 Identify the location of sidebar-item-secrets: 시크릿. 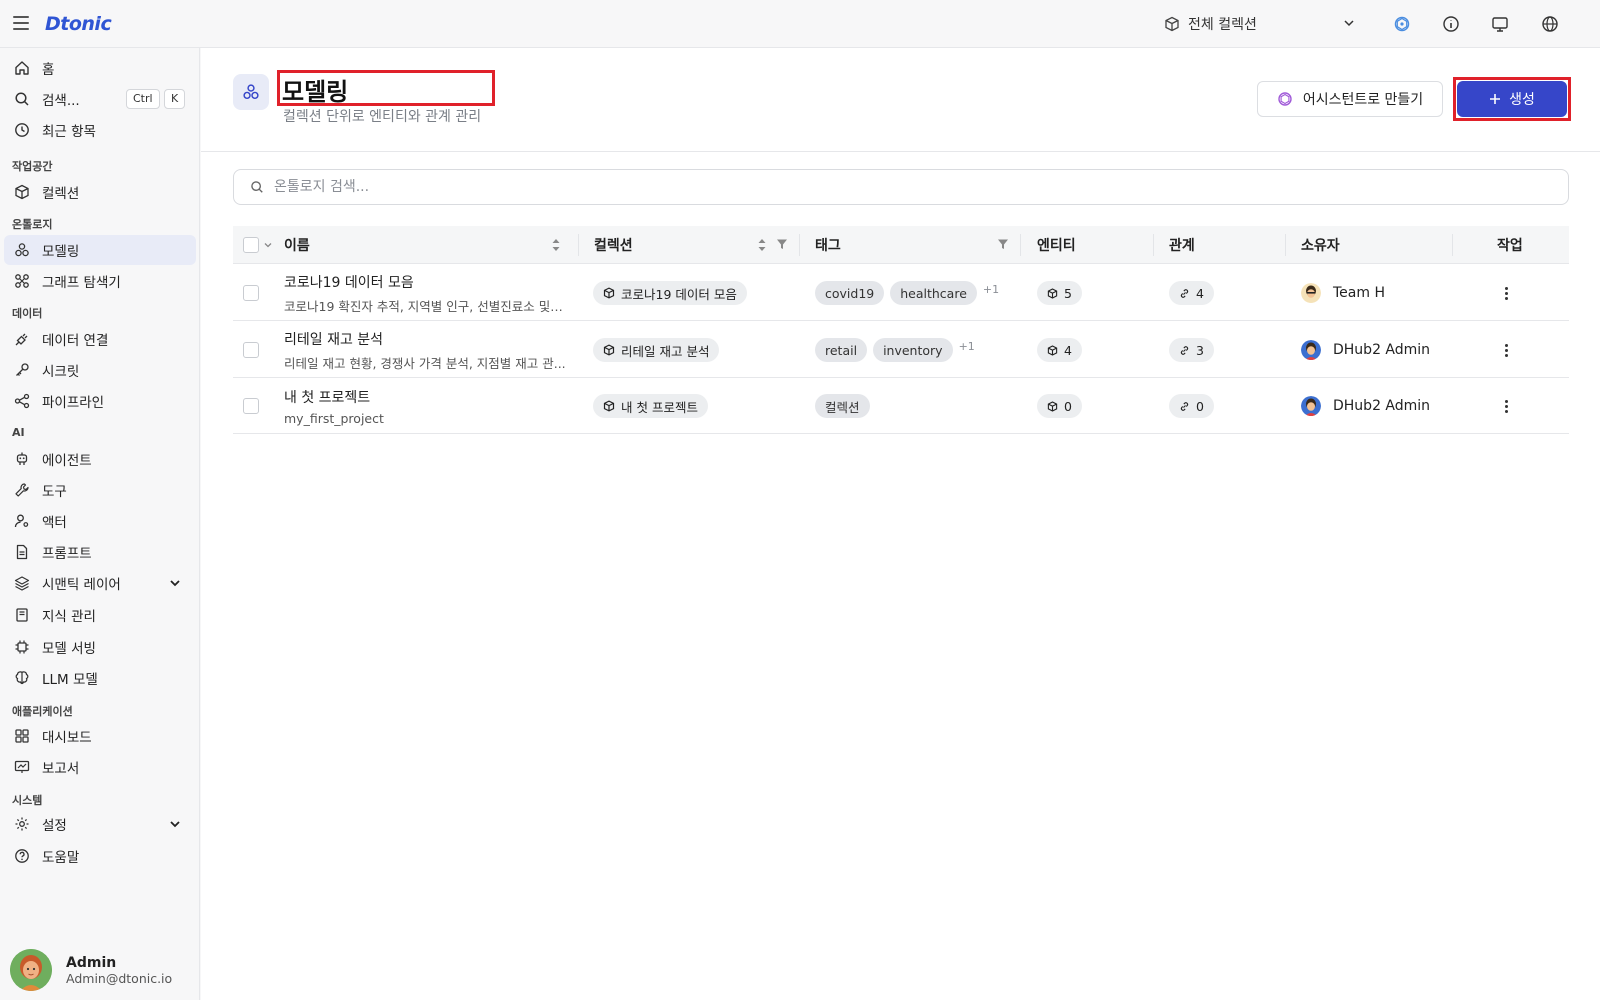
(100, 370).